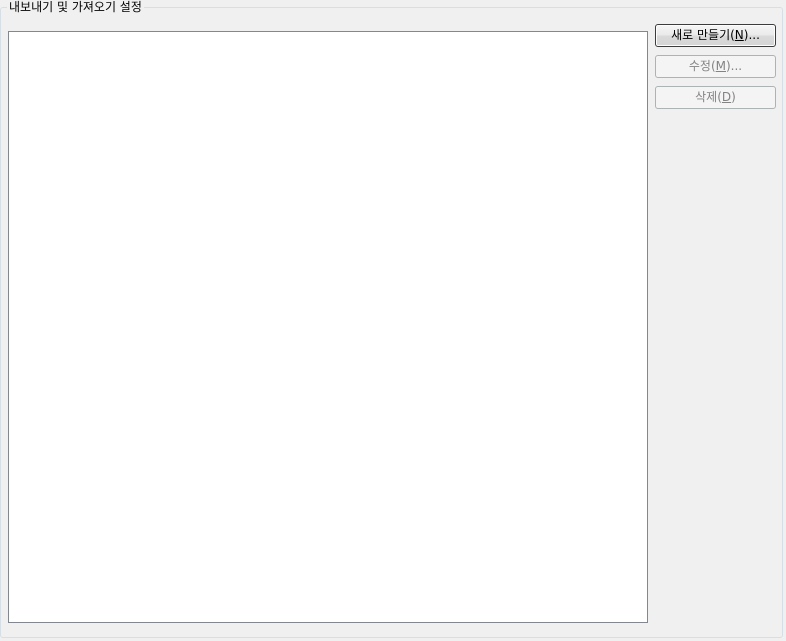 This screenshot has width=786, height=641. What do you see at coordinates (739, 35) in the screenshot?
I see `new-button-mnemonic: N` at bounding box center [739, 35].